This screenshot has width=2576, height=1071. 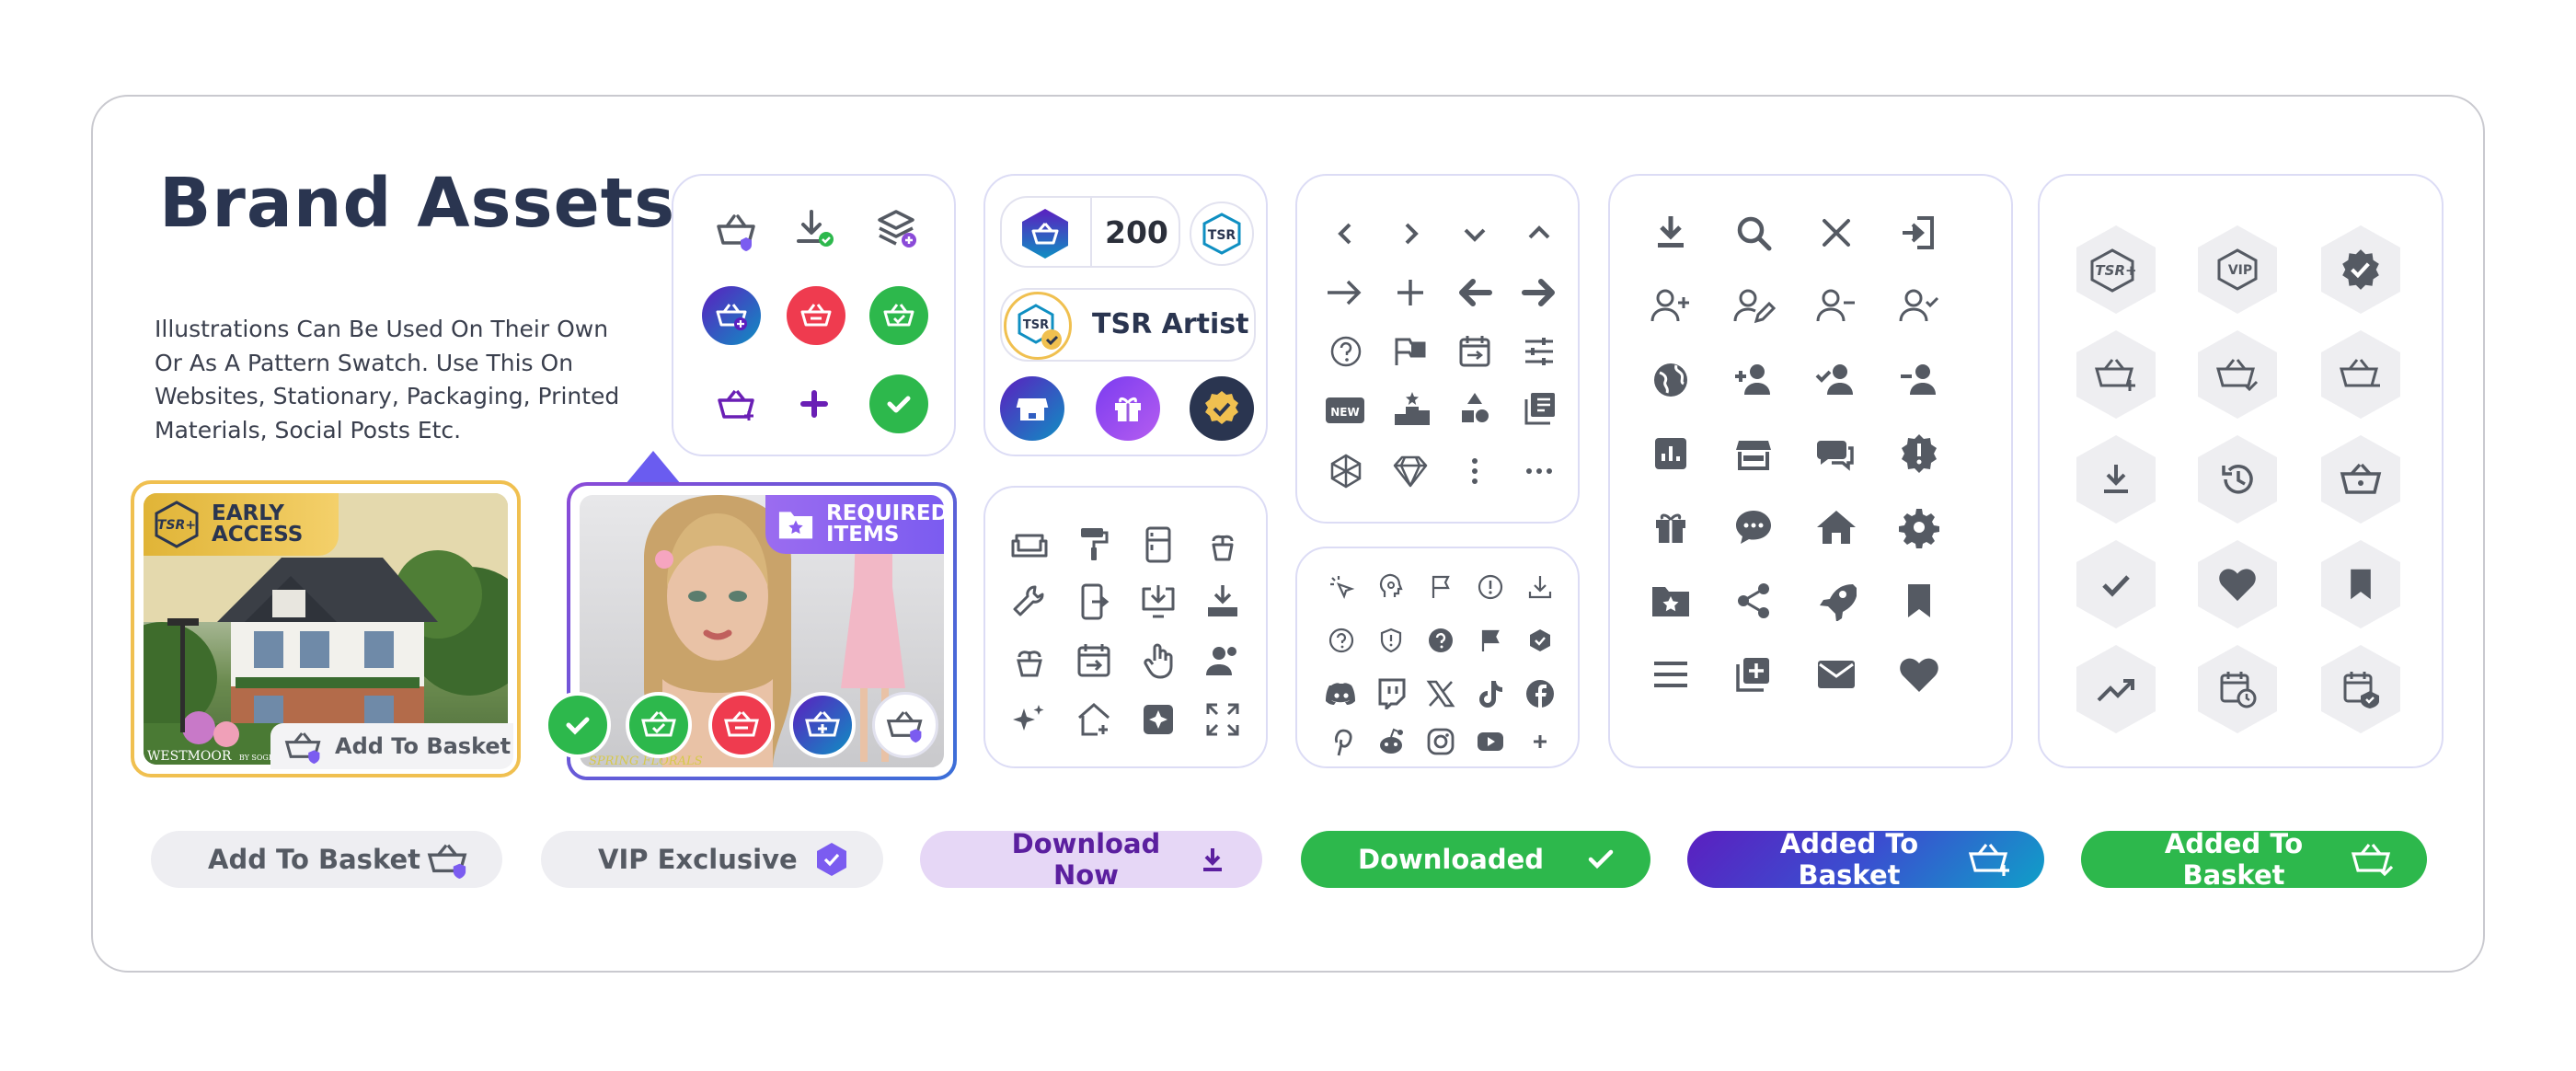 What do you see at coordinates (1222, 234) in the screenshot?
I see `tsr-logo-badge: TSR` at bounding box center [1222, 234].